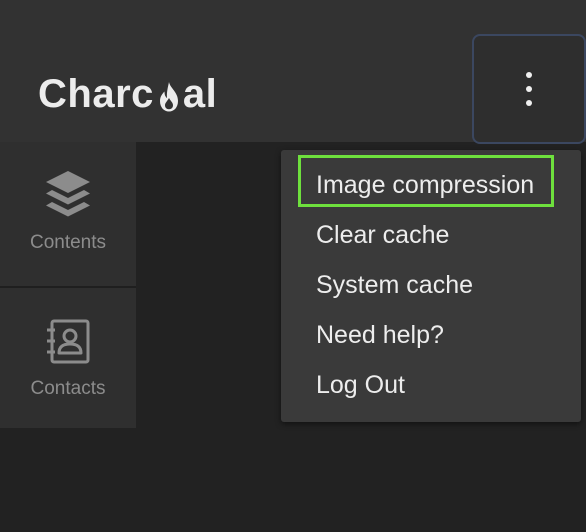  I want to click on more-options-button, so click(529, 89).